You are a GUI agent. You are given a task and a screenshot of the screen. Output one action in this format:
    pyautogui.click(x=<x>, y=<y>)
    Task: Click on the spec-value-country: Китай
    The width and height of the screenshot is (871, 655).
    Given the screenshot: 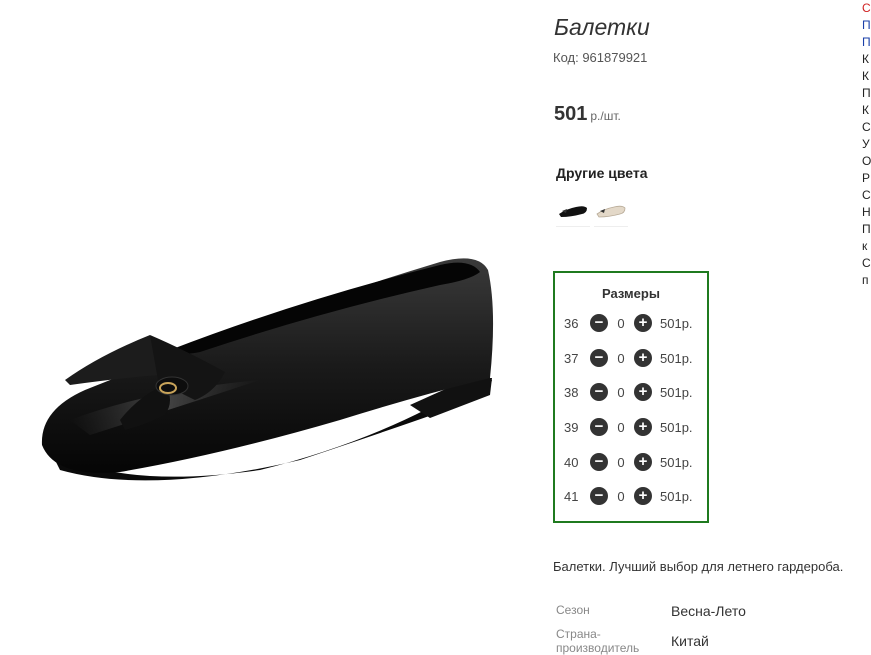 What is the action you would take?
    pyautogui.click(x=690, y=641)
    